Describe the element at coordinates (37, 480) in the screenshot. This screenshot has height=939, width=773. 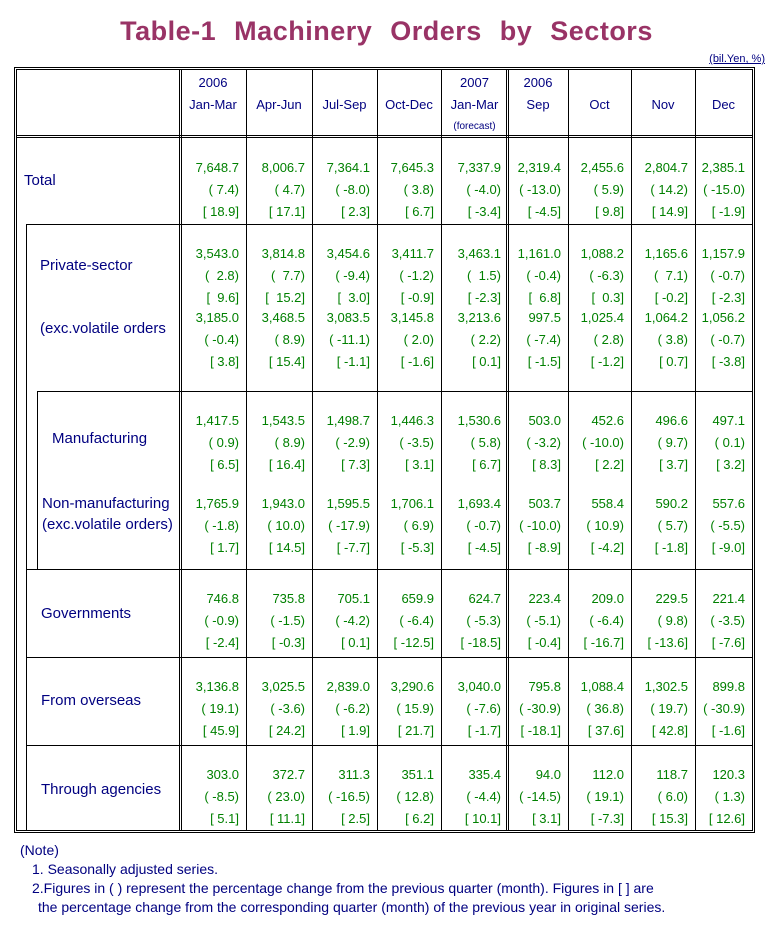
I see `manufacturing-group-border` at that location.